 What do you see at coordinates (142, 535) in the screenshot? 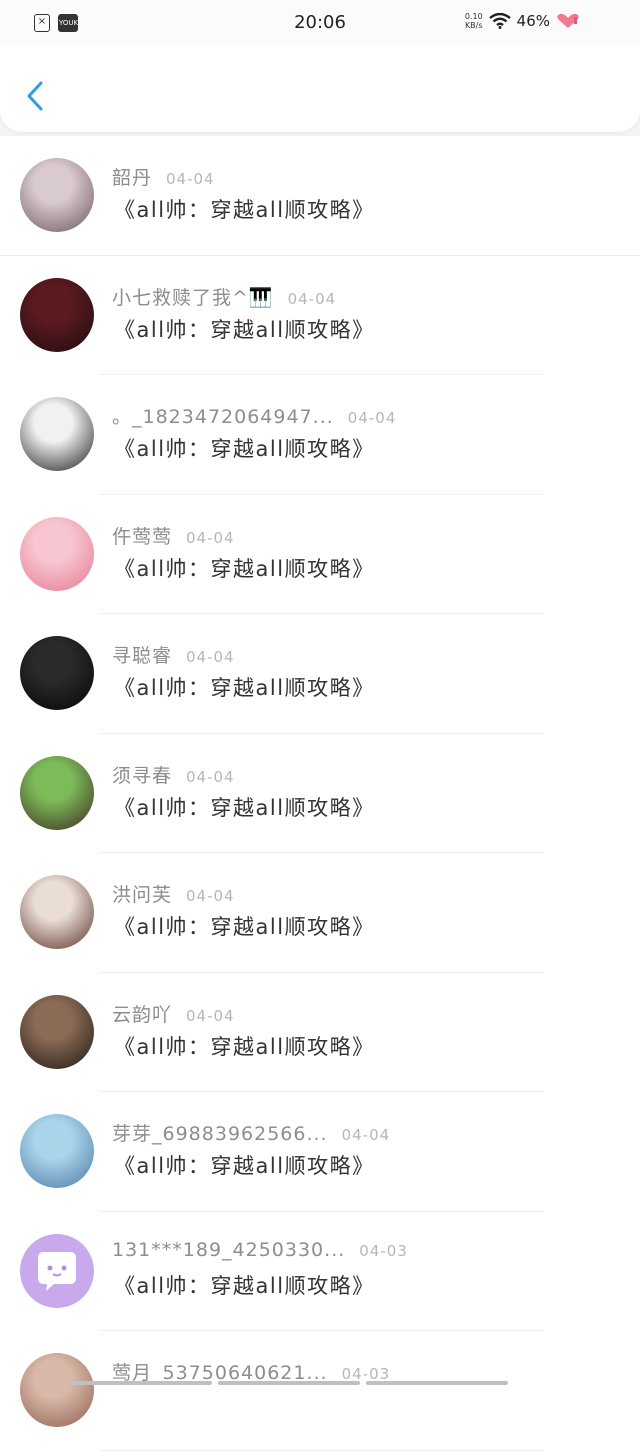
I see `user-name: 仵莺莺` at bounding box center [142, 535].